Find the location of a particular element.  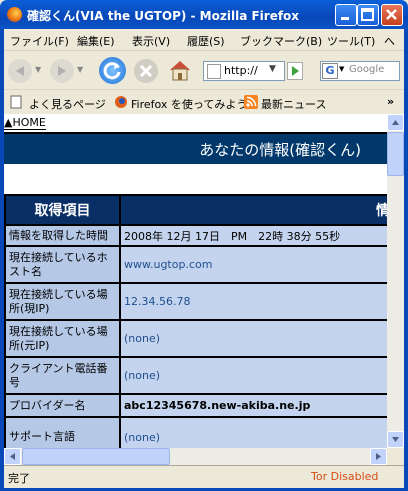

table-header-row: 取得項目 情 is located at coordinates (195, 210).